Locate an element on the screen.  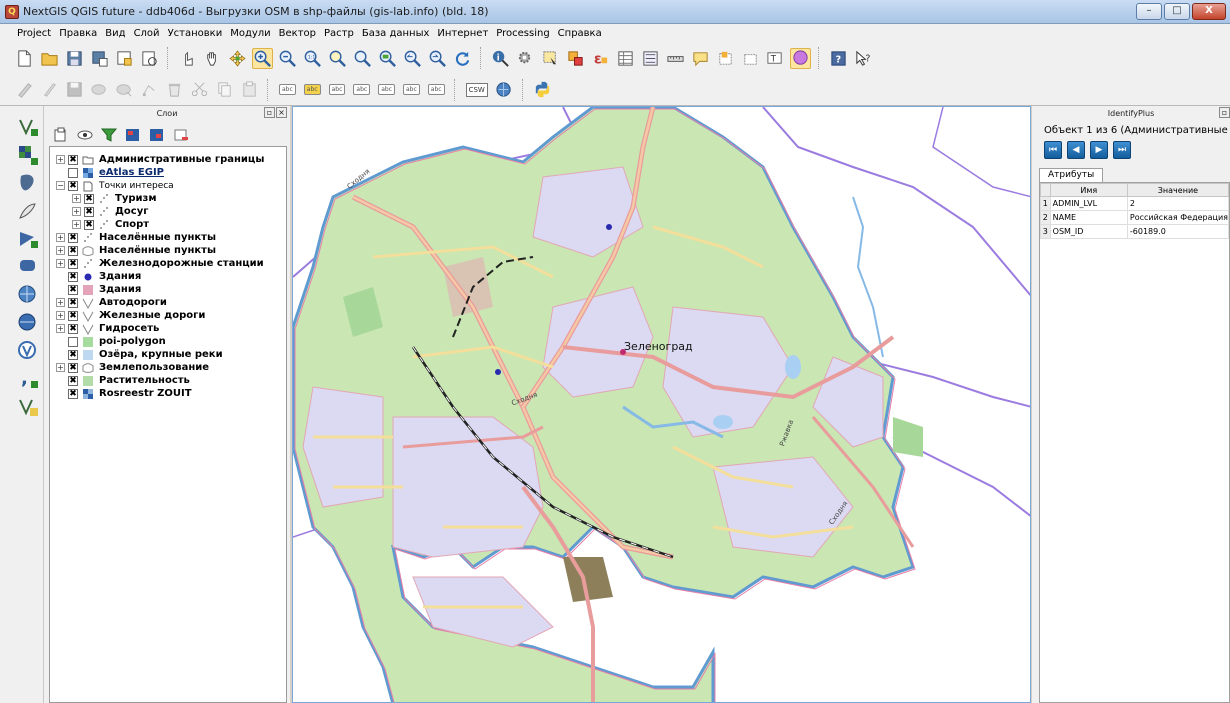
add-feature-icon is located at coordinates (99, 89).